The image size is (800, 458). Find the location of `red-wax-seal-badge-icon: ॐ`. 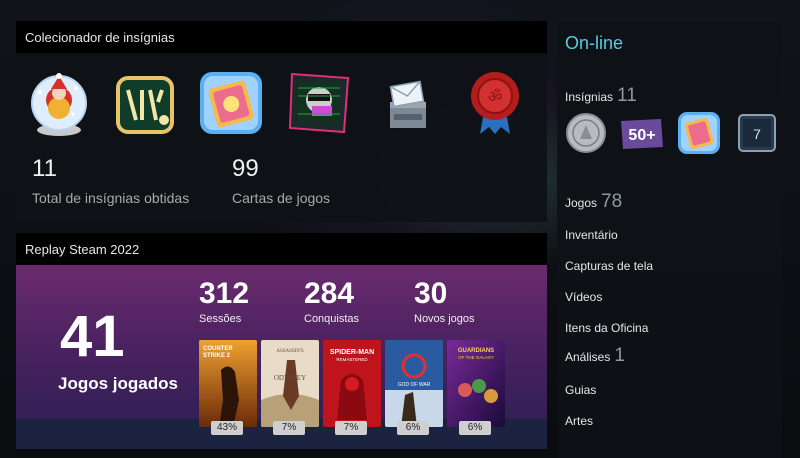

red-wax-seal-badge-icon: ॐ is located at coordinates (495, 101).